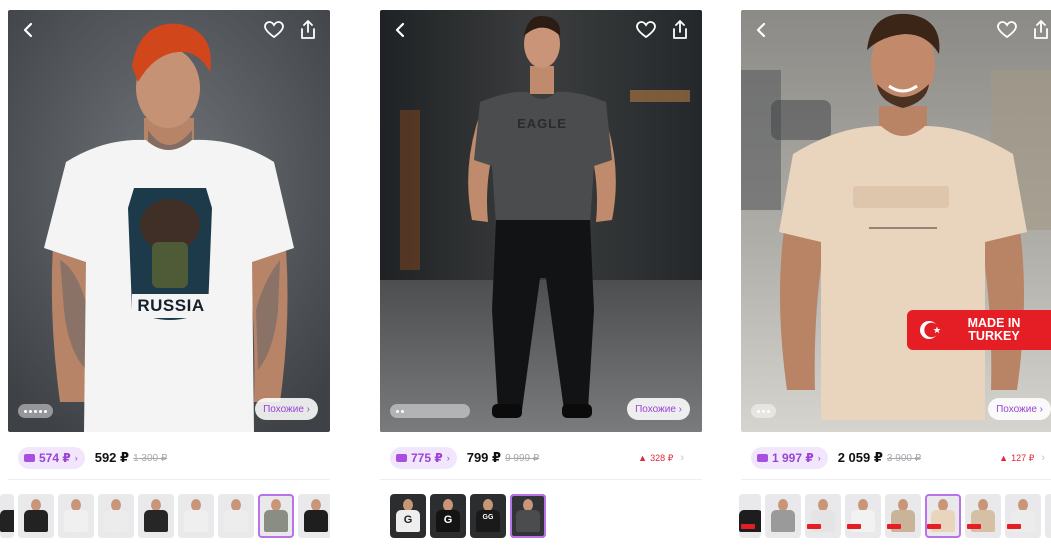 The height and width of the screenshot is (547, 1051). I want to click on wallet-price-chip: 1 997 ₽ ›, so click(789, 458).